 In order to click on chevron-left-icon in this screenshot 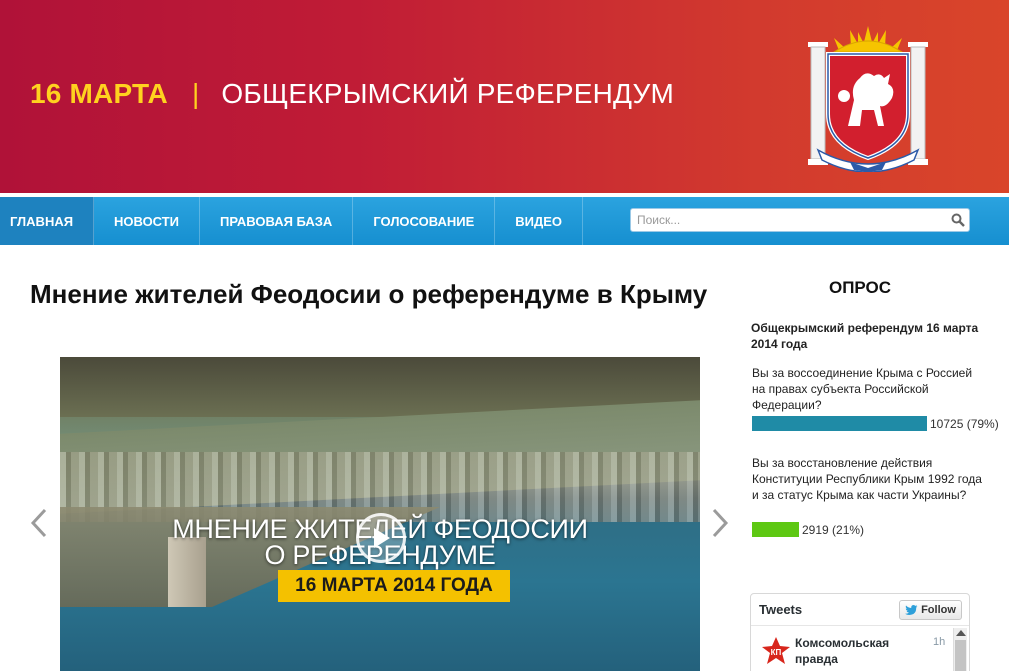, I will do `click(39, 523)`.